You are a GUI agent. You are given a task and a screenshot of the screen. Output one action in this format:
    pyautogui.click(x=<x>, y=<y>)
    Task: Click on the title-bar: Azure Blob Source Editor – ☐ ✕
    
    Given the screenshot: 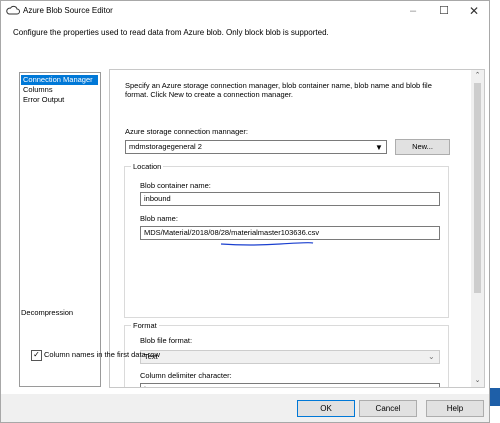 What is the action you would take?
    pyautogui.click(x=245, y=11)
    